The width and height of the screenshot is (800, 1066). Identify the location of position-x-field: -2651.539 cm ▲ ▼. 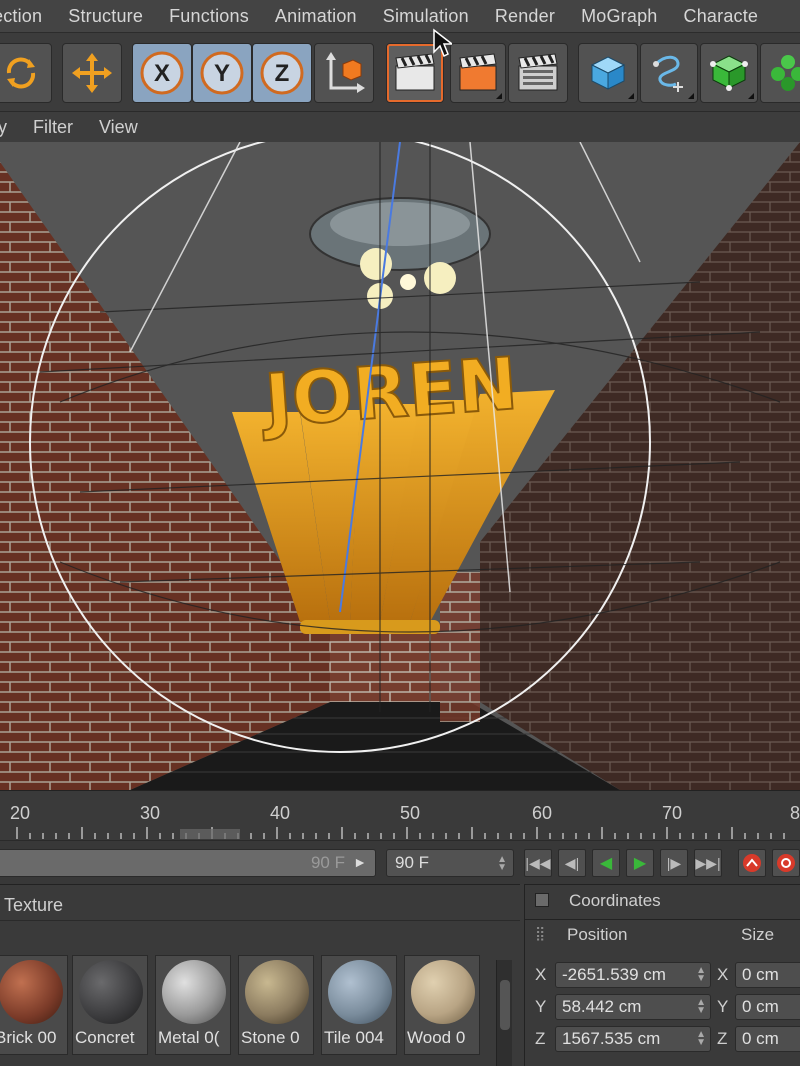
(633, 975).